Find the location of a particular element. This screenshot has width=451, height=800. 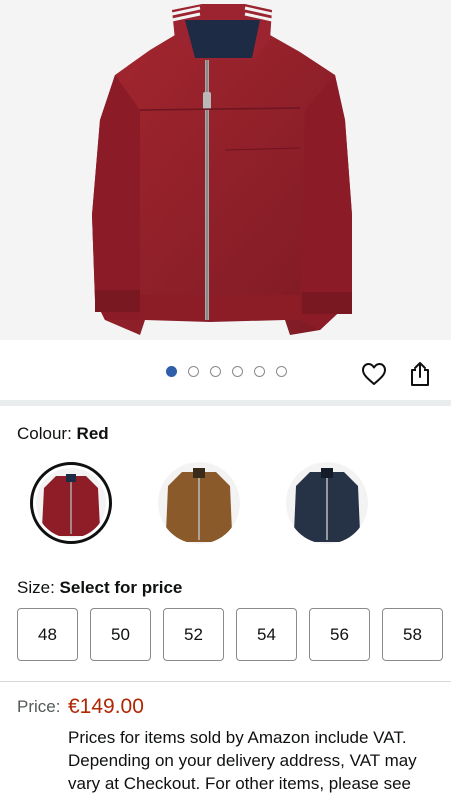

price-value: €149.00 is located at coordinates (106, 706).